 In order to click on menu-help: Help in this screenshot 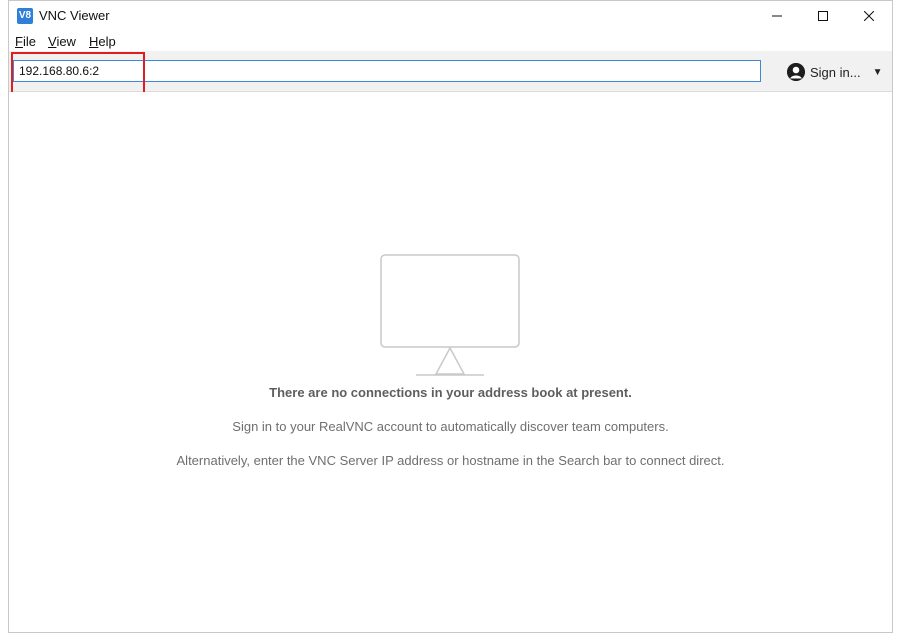, I will do `click(102, 41)`.